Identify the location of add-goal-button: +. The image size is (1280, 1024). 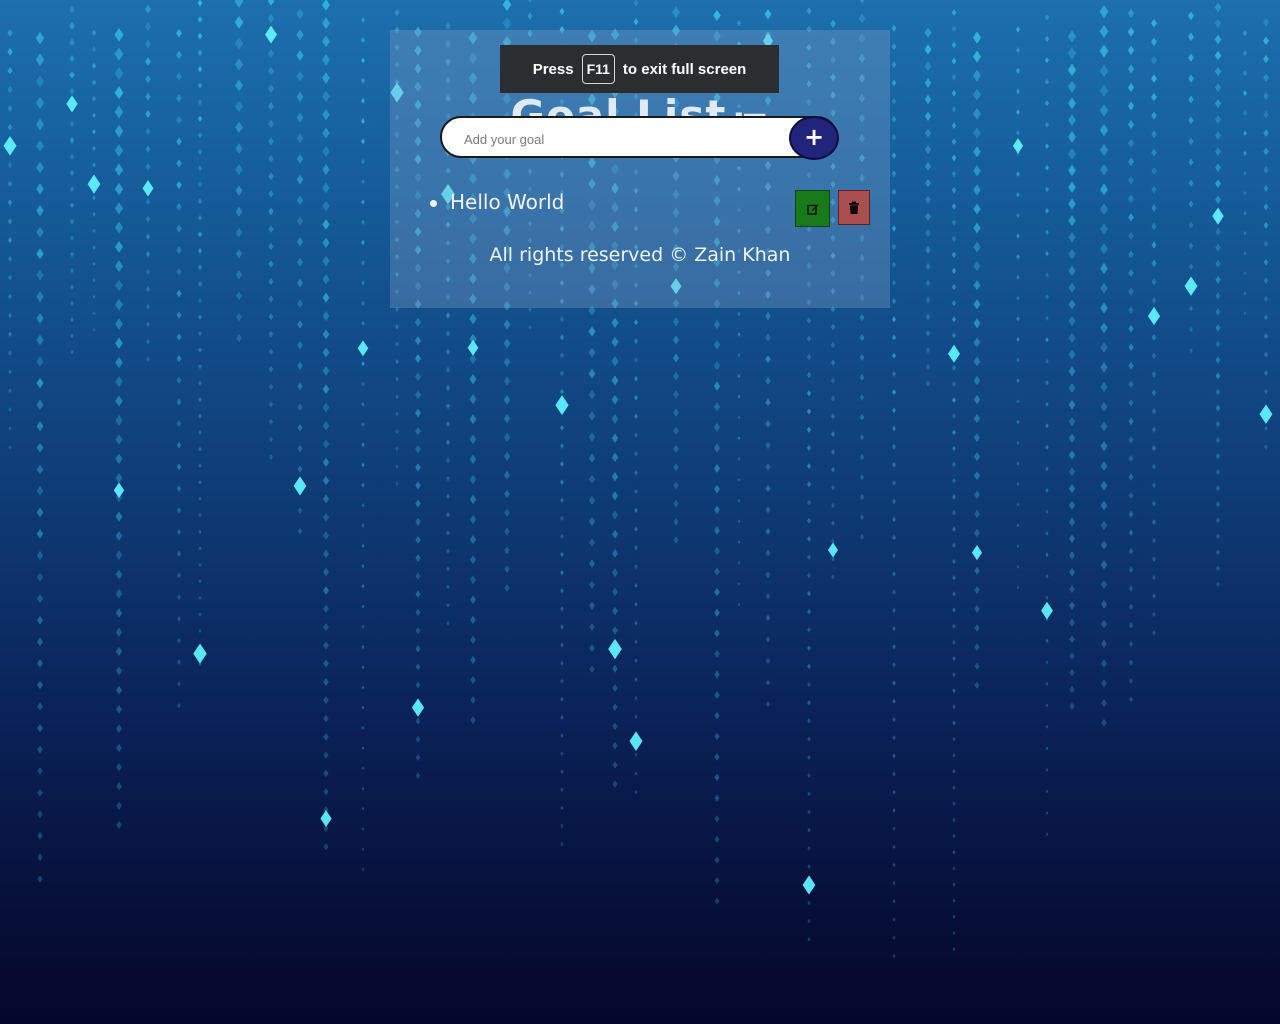
(814, 138).